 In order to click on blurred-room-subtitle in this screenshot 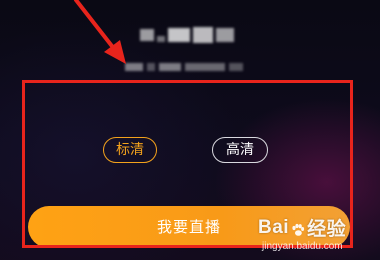, I will do `click(187, 67)`.